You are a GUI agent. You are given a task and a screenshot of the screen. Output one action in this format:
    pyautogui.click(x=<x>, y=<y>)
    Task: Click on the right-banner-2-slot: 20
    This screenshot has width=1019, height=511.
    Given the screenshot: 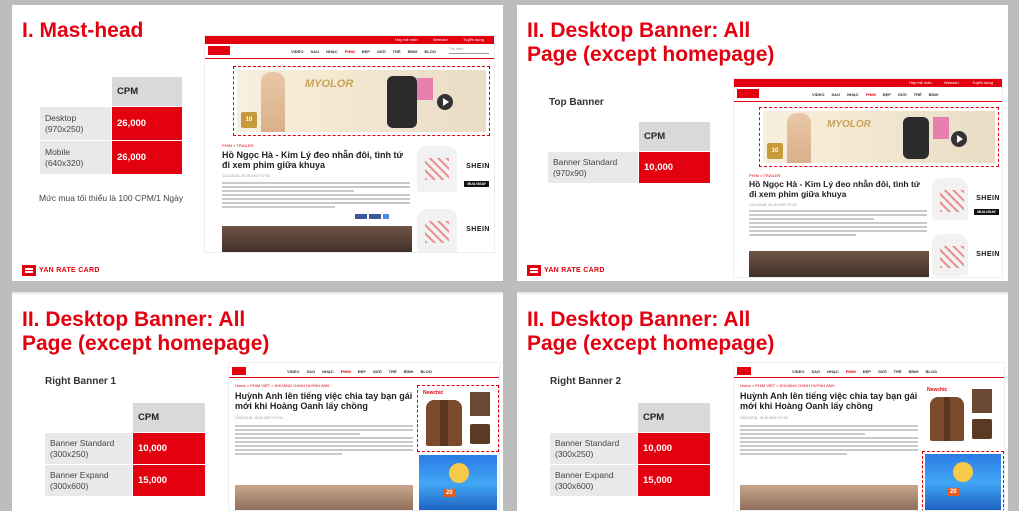 What is the action you would take?
    pyautogui.click(x=963, y=480)
    